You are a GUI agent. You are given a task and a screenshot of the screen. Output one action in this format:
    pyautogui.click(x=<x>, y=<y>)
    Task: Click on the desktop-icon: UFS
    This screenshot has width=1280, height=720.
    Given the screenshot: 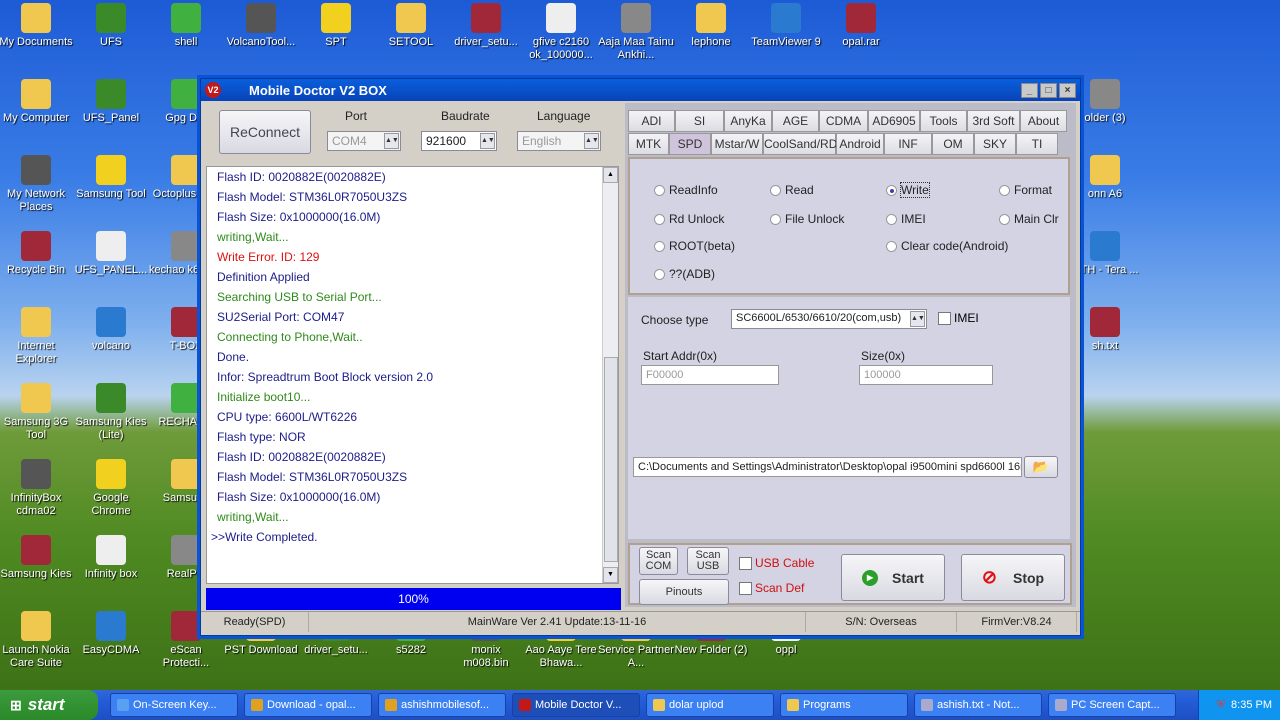 What is the action you would take?
    pyautogui.click(x=111, y=26)
    